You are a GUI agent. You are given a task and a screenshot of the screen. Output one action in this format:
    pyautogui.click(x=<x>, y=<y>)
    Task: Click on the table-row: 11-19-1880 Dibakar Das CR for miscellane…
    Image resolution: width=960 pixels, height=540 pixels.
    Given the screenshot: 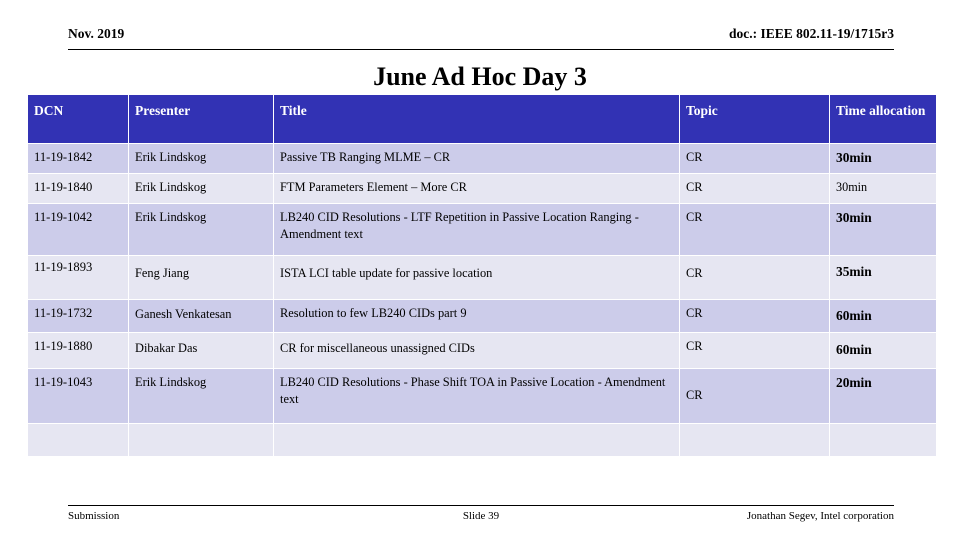 What is the action you would take?
    pyautogui.click(x=482, y=350)
    